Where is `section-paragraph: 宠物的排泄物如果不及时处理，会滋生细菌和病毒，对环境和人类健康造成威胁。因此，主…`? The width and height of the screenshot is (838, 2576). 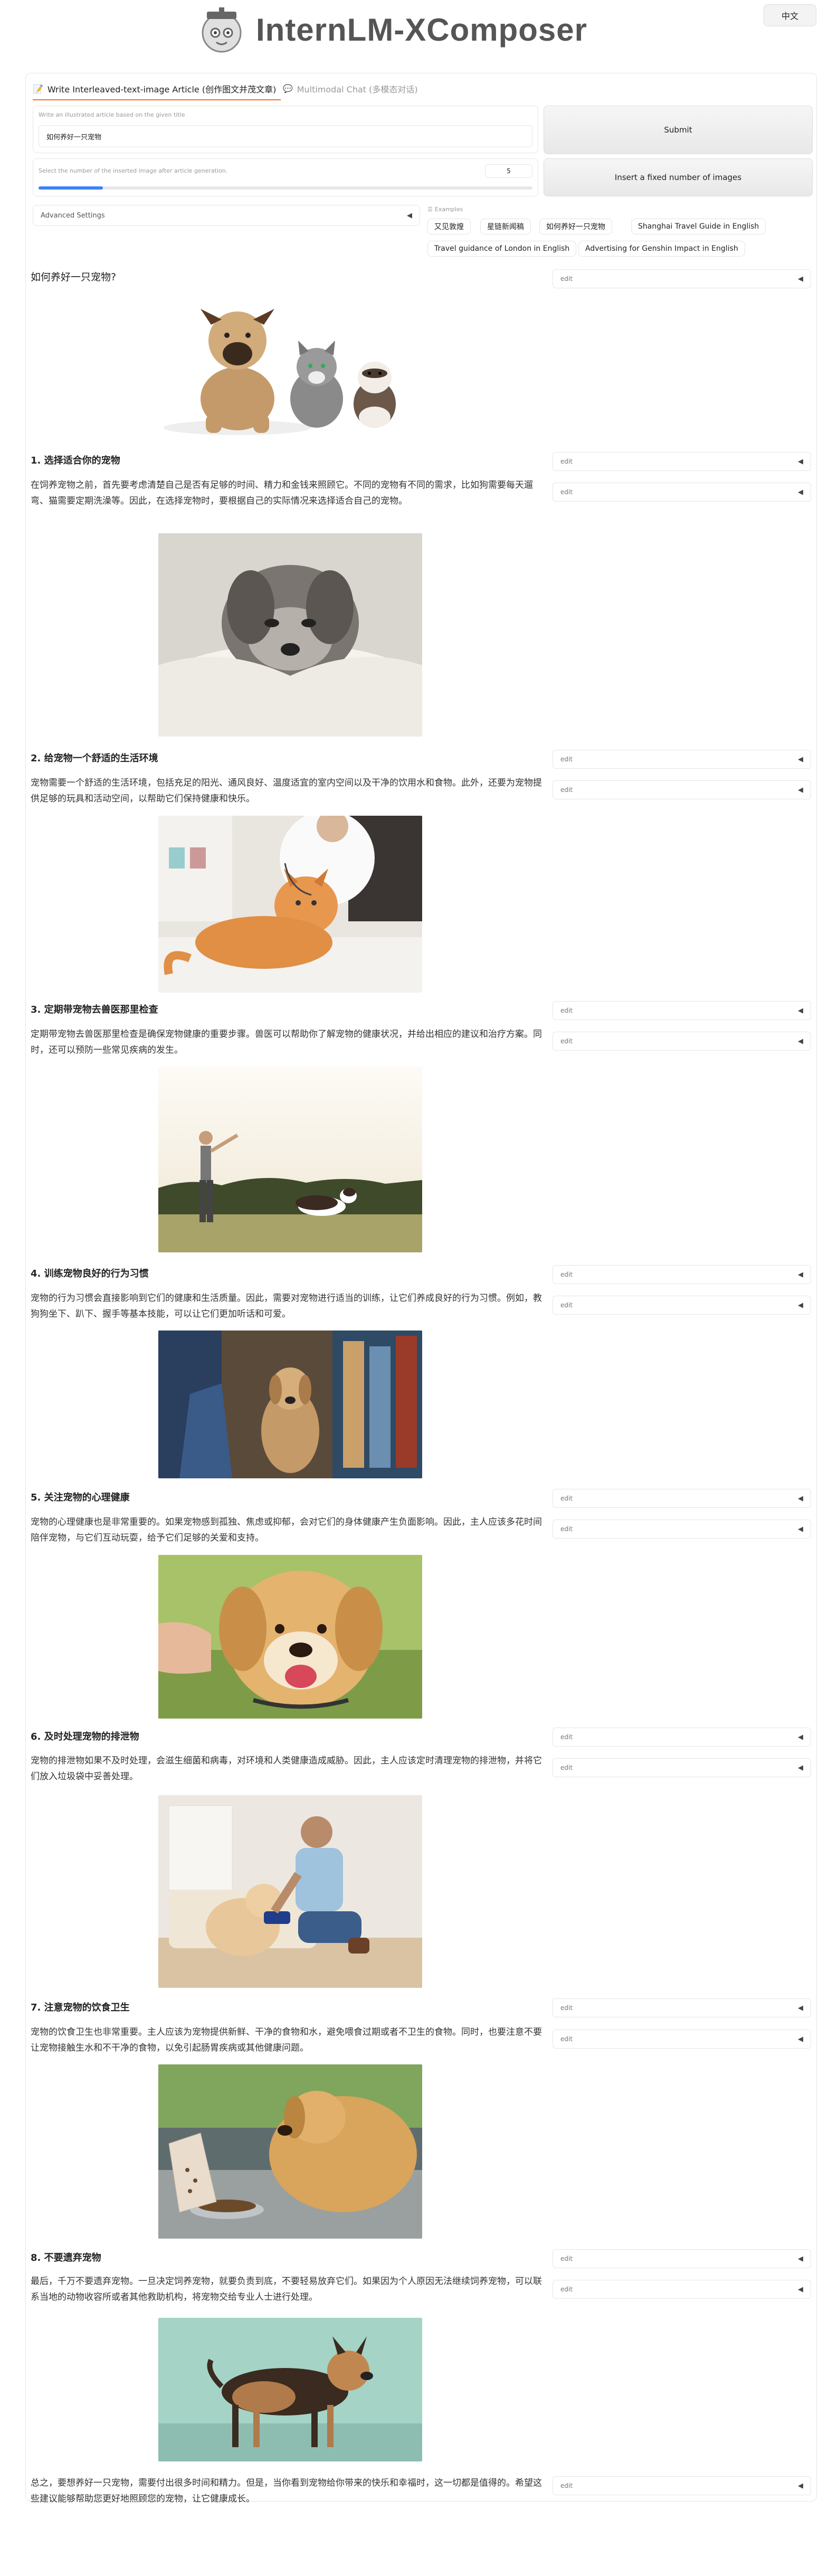
section-paragraph: 宠物的排泄物如果不及时处理，会滋生细菌和病毒，对环境和人类健康造成威胁。因此，主… is located at coordinates (286, 1769).